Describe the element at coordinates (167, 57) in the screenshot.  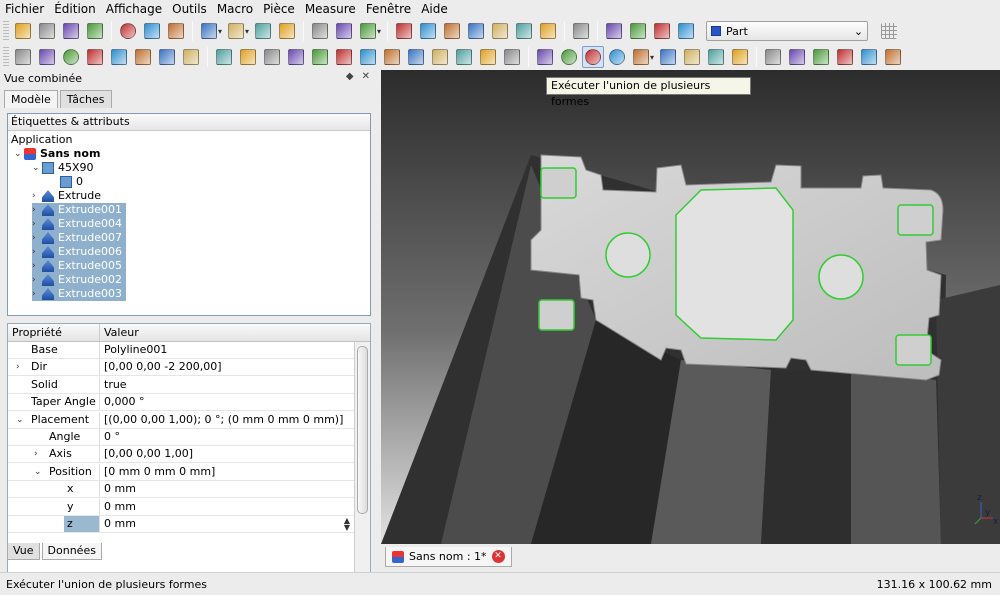
I see `primitives-button` at that location.